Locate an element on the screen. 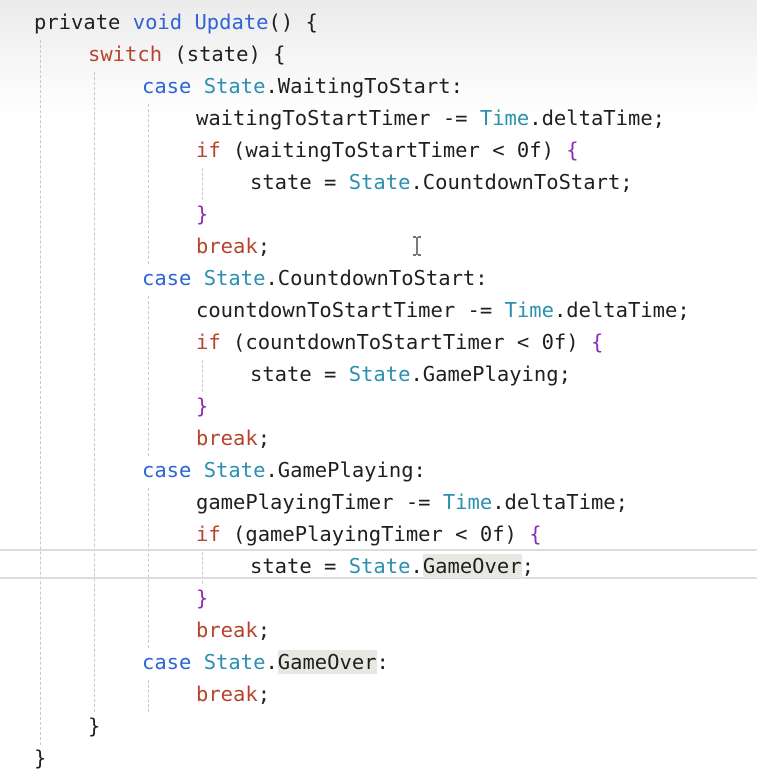 The width and height of the screenshot is (757, 774). code-line: if (waitingToStartTimer < 0f) { is located at coordinates (387, 150).